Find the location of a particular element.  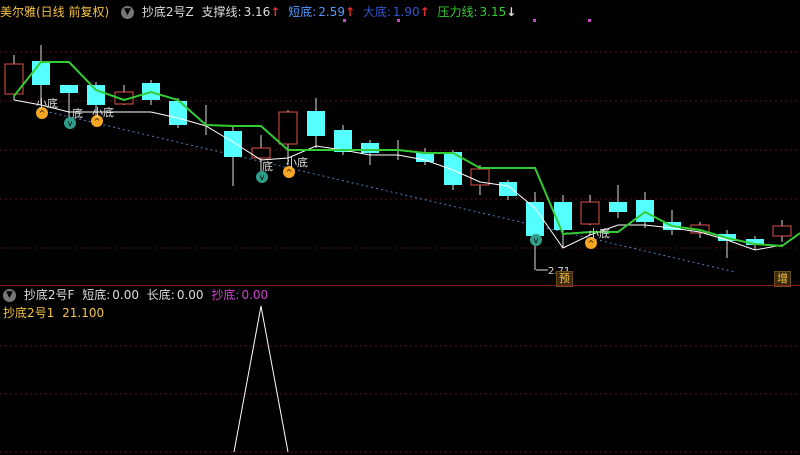

sub-line2-name: 抄底2号1 is located at coordinates (29, 313).